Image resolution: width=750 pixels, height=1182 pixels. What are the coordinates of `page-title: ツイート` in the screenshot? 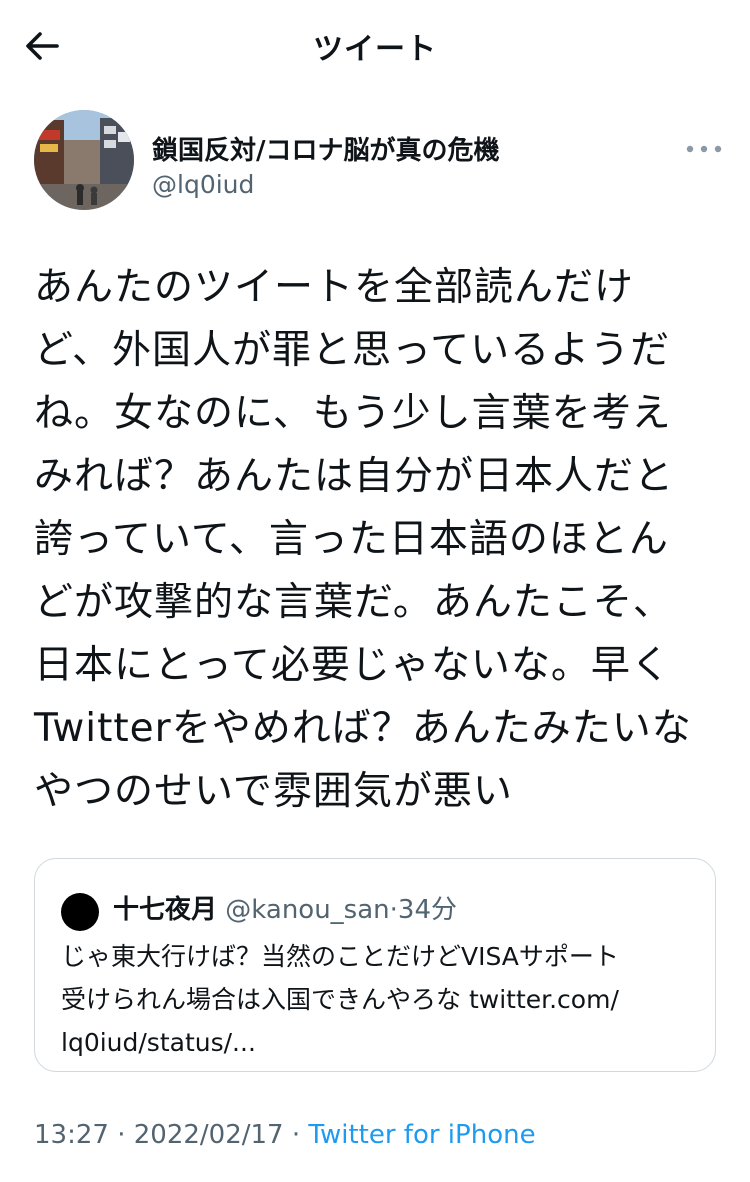 It's located at (375, 49).